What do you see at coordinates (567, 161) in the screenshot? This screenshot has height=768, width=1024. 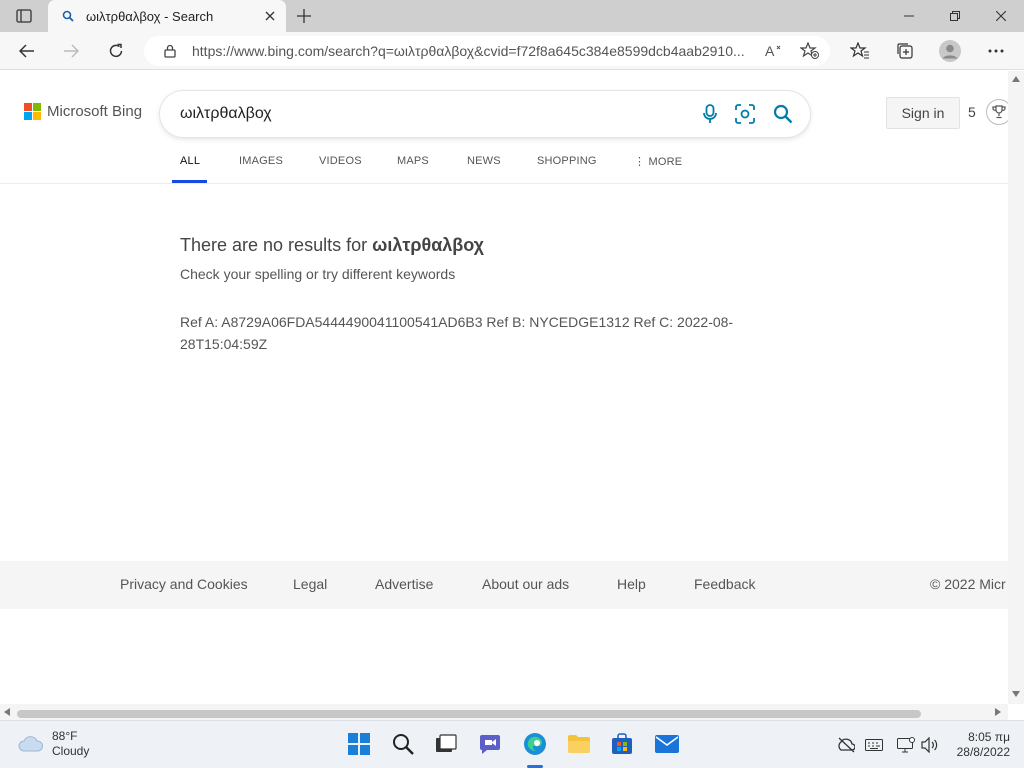 I see `tab-shopping: SHOPPING` at bounding box center [567, 161].